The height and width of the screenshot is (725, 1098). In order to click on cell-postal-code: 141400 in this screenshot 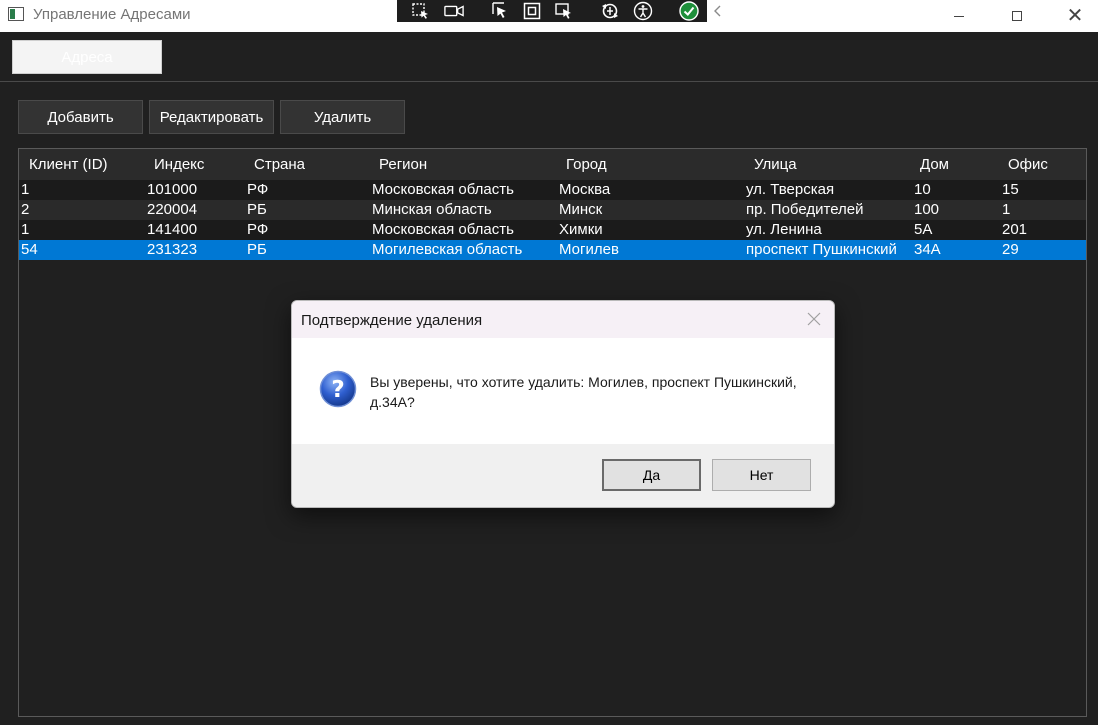, I will do `click(172, 229)`.